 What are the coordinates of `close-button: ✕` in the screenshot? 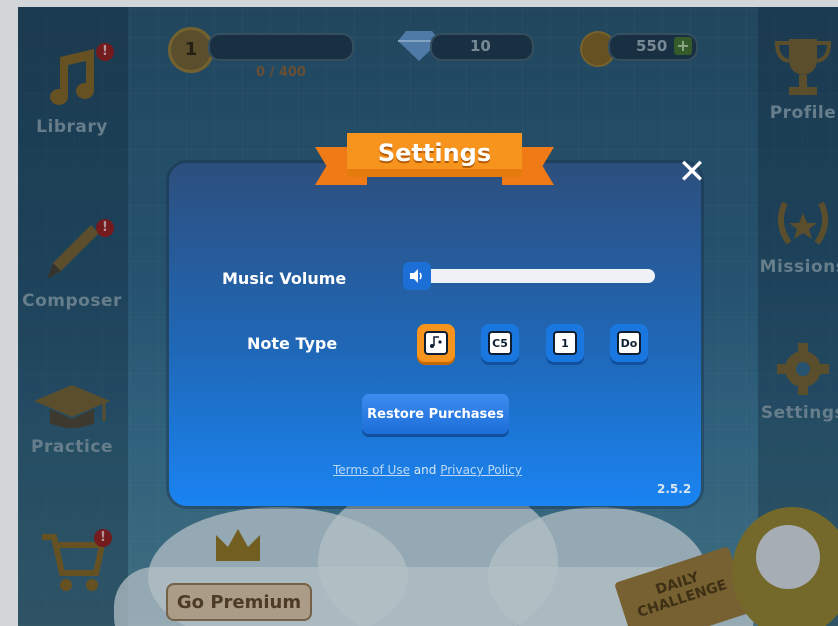 It's located at (692, 172).